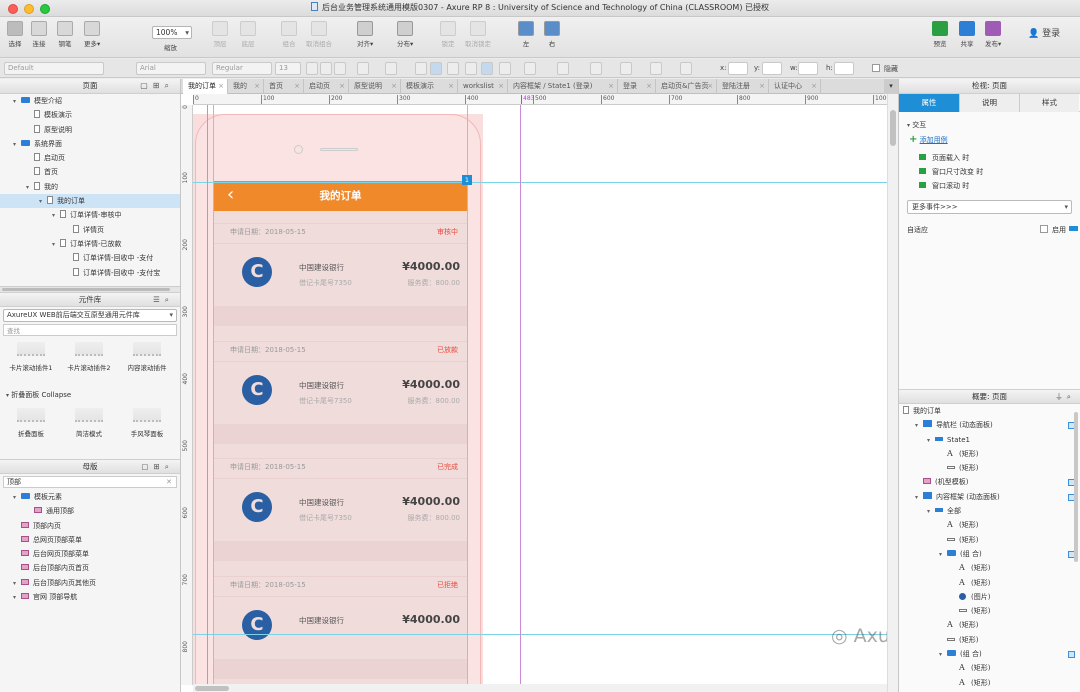 This screenshot has width=1080, height=692. What do you see at coordinates (90, 144) in the screenshot?
I see `tree-item: ▾ 系统界面` at bounding box center [90, 144].